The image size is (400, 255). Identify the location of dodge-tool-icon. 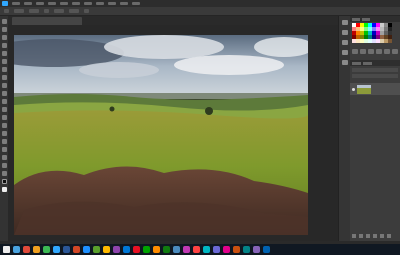
(4, 125).